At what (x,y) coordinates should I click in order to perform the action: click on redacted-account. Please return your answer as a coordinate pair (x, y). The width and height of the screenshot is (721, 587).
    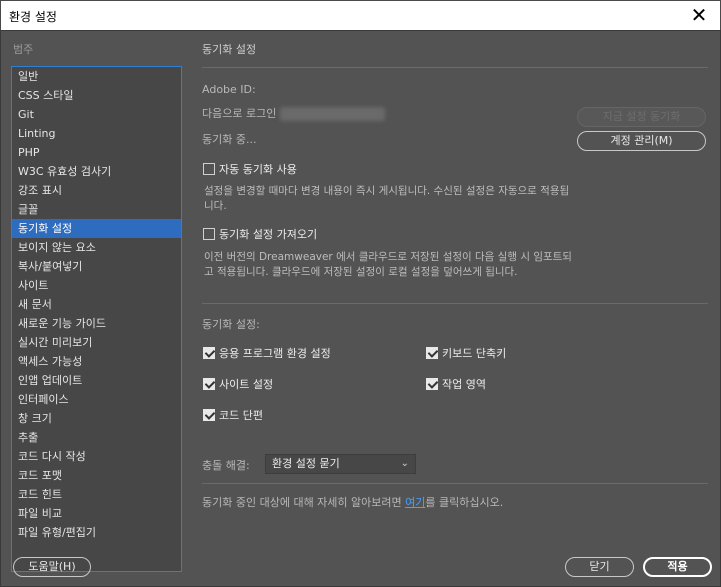
    Looking at the image, I should click on (333, 114).